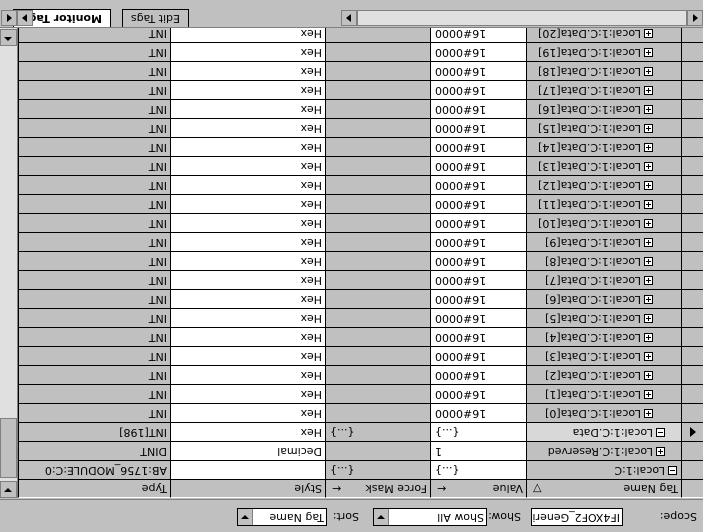  Describe the element at coordinates (377, 431) in the screenshot. I see `force-mask-cell: {...}` at that location.